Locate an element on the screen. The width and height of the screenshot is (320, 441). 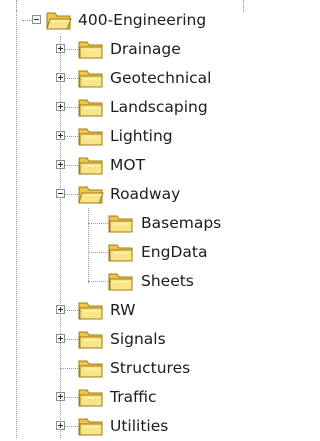
tree-node: Drainage is located at coordinates (125, 49).